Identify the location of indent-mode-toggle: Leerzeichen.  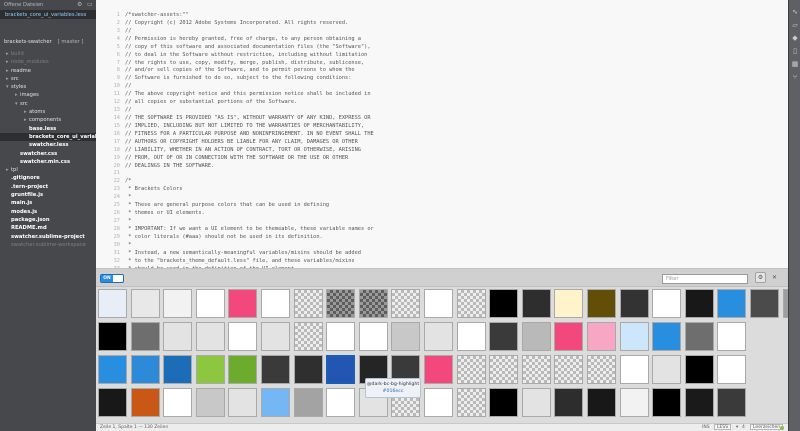
(767, 427).